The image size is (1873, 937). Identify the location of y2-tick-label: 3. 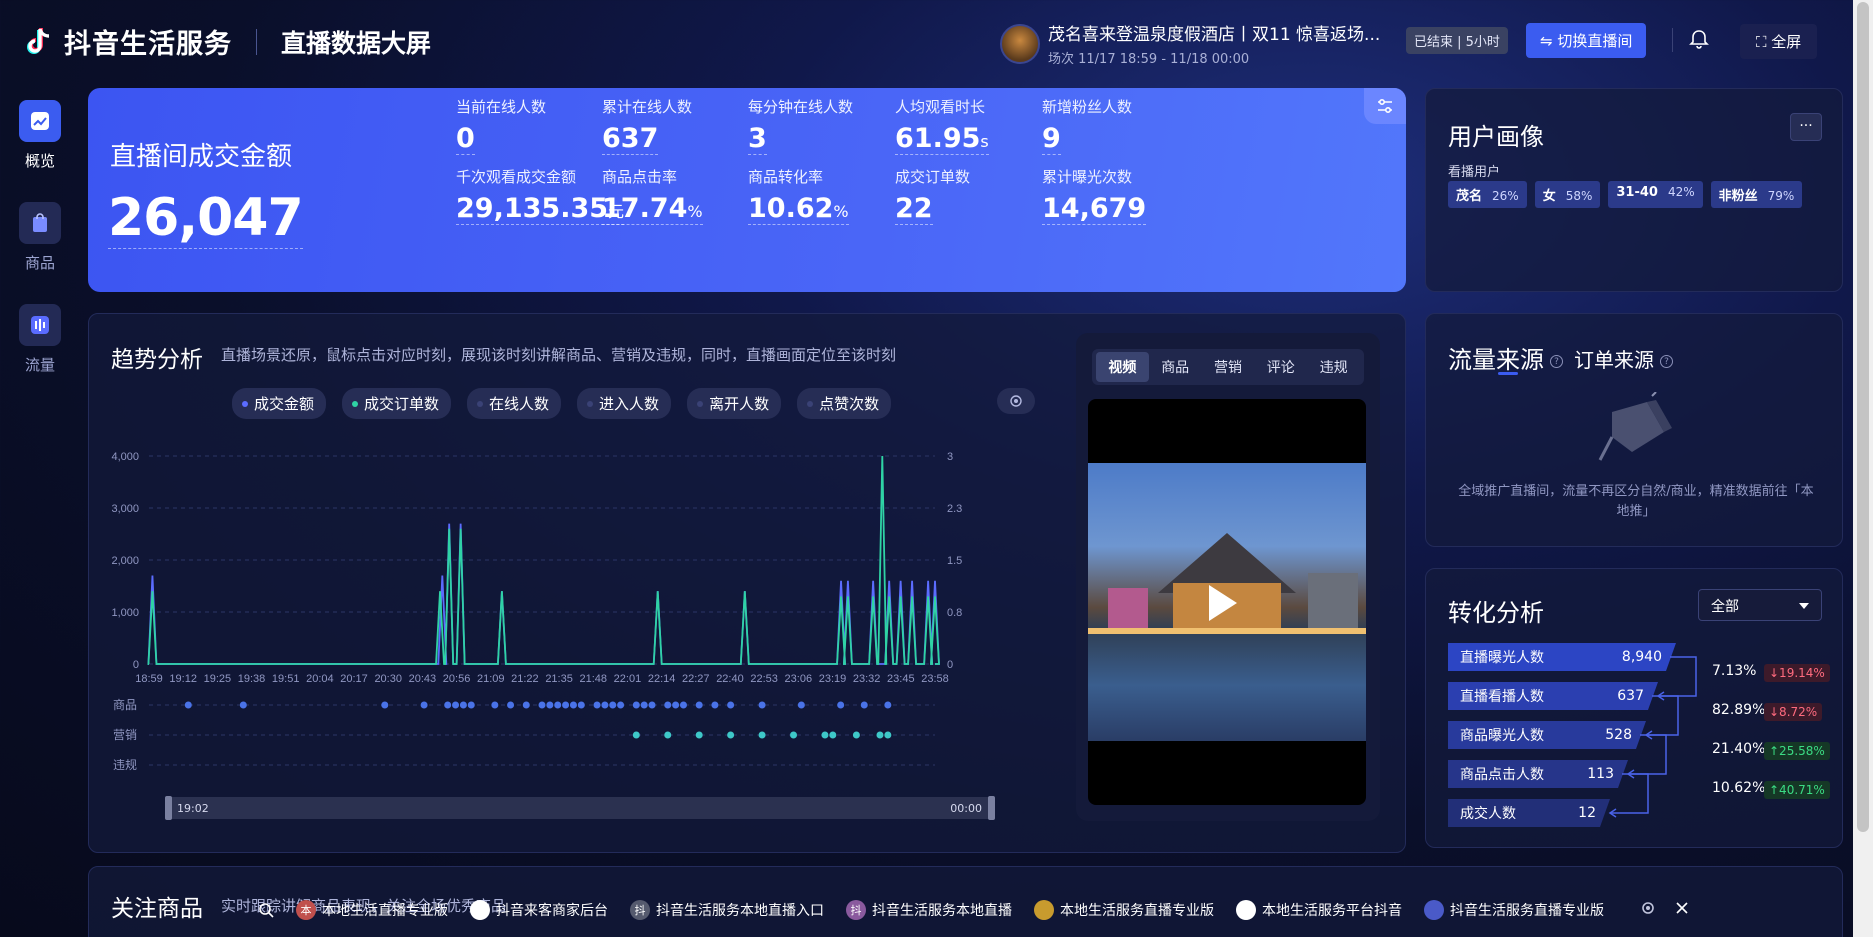
(950, 457).